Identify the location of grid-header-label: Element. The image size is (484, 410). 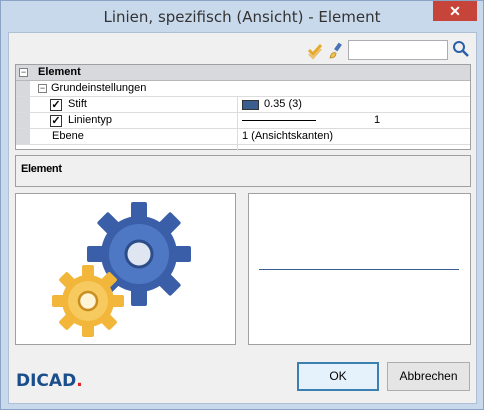
(59, 72).